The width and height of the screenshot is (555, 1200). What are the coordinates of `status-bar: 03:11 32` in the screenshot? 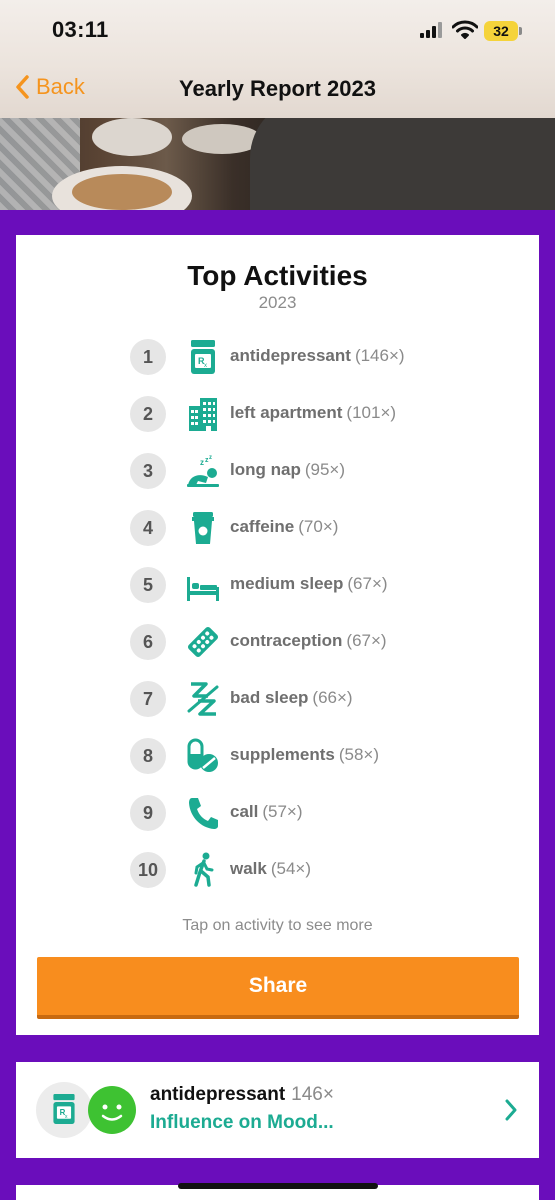 It's located at (277, 31).